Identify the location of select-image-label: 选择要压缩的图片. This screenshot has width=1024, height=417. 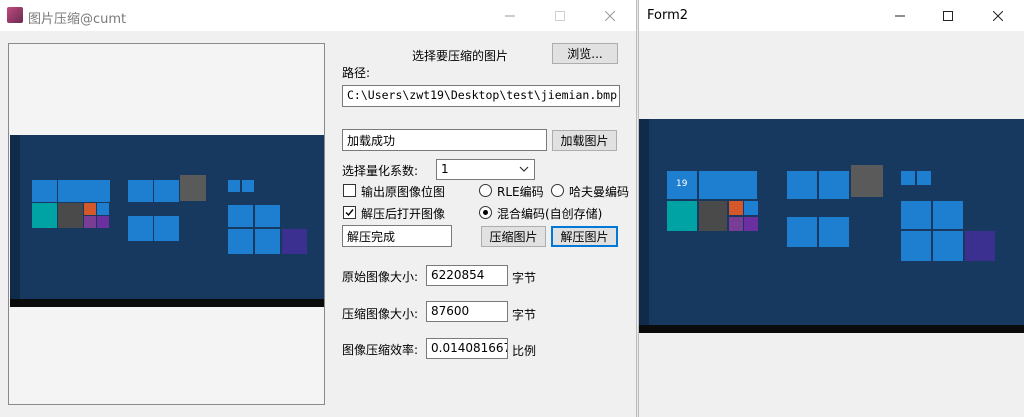
(460, 56).